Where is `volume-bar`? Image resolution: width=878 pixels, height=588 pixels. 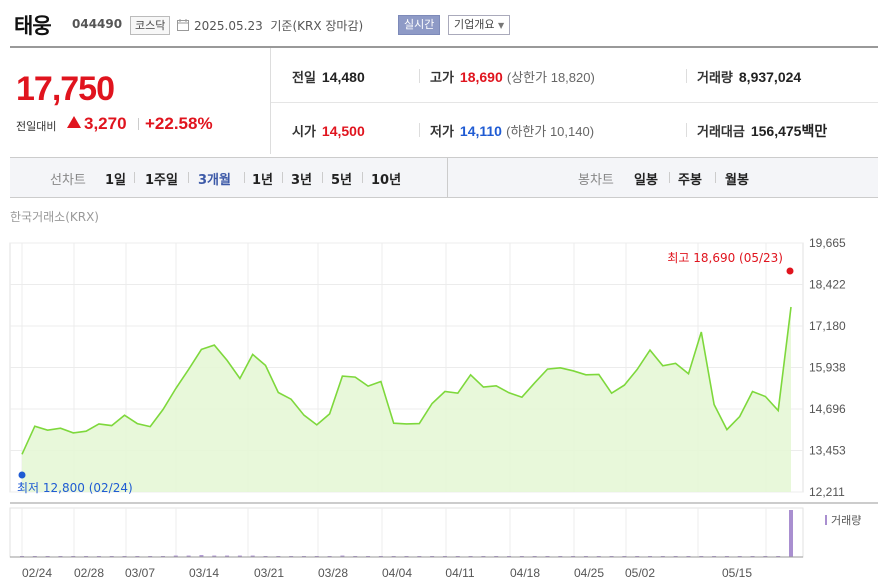
volume-bar is located at coordinates (791, 533).